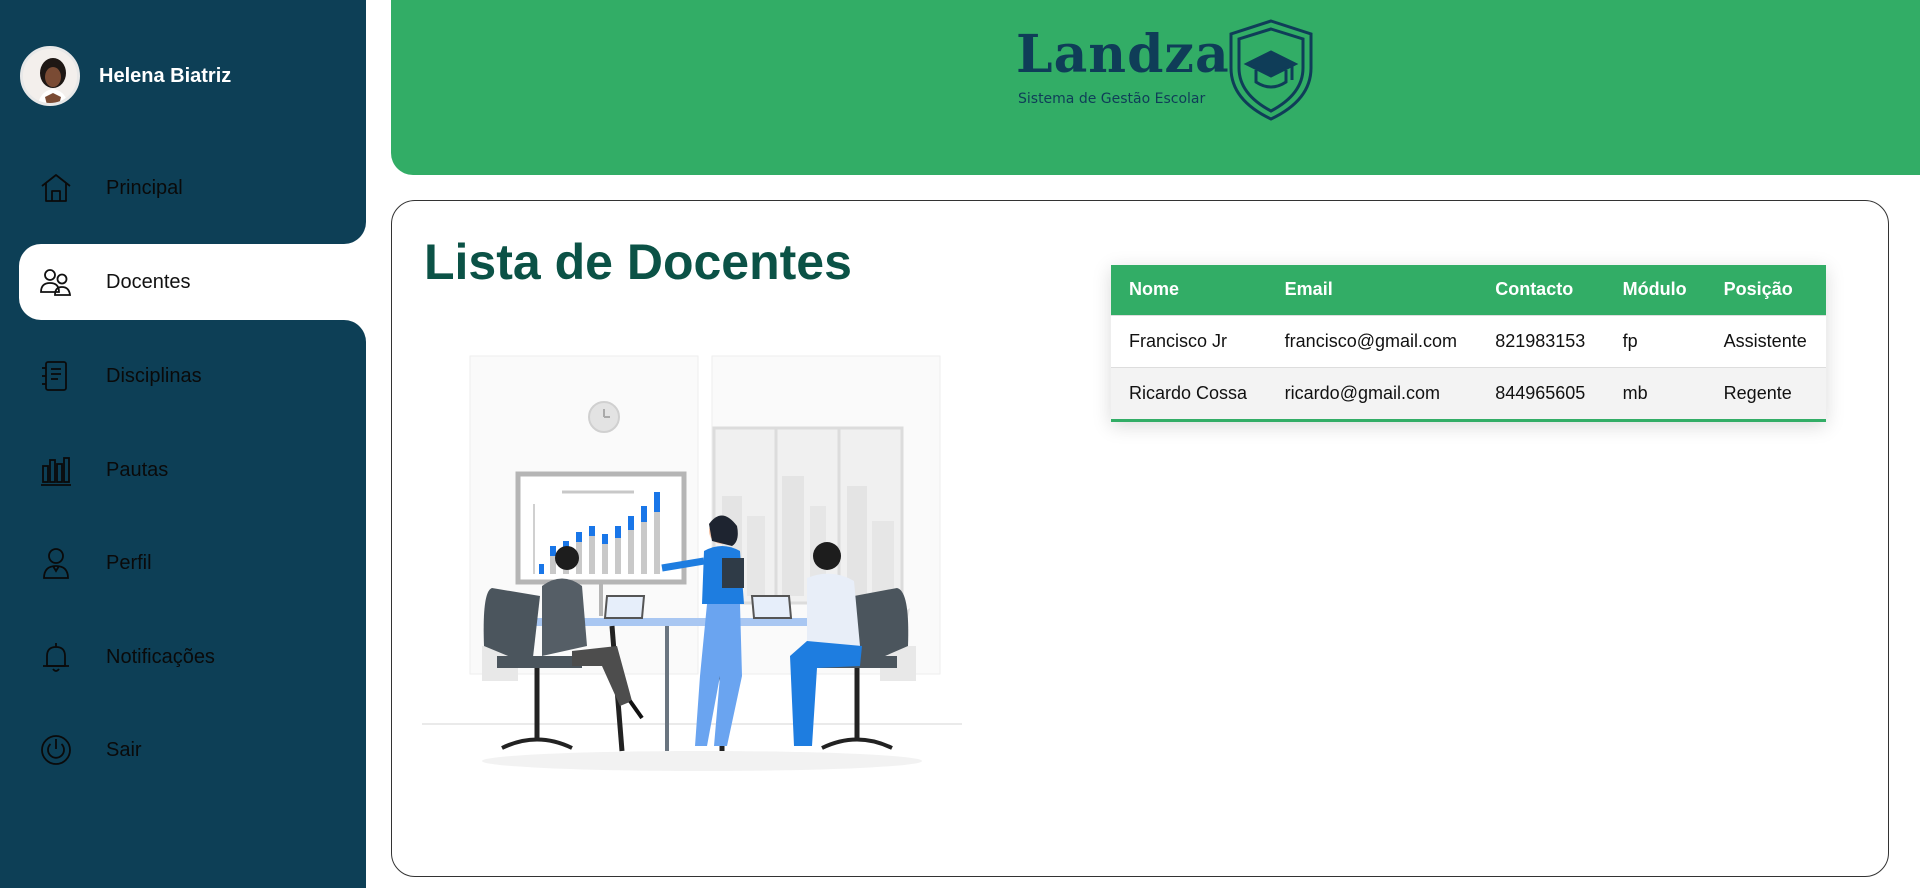 This screenshot has width=1920, height=888. What do you see at coordinates (183, 563) in the screenshot?
I see `sidebar-item-perfil: Perfil` at bounding box center [183, 563].